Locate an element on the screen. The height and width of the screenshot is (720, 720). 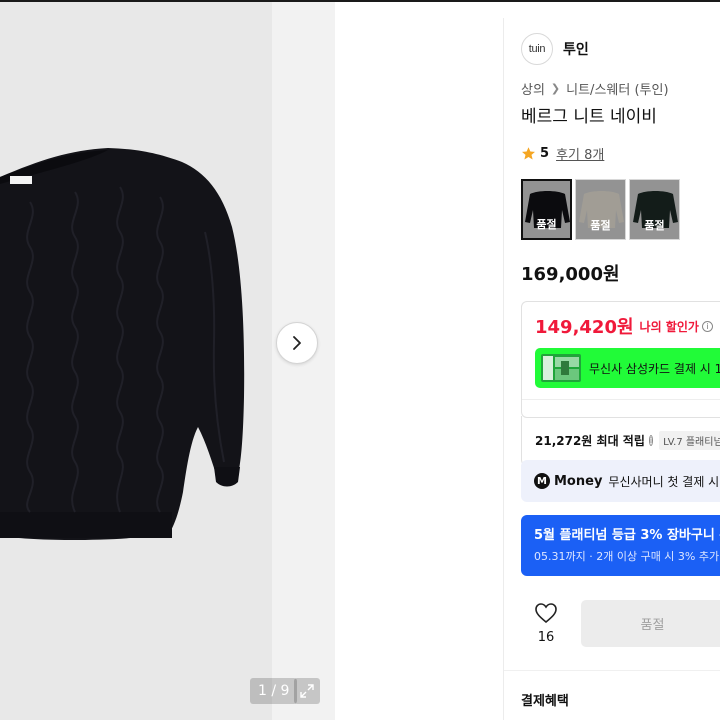
expand-icon is located at coordinates (307, 691).